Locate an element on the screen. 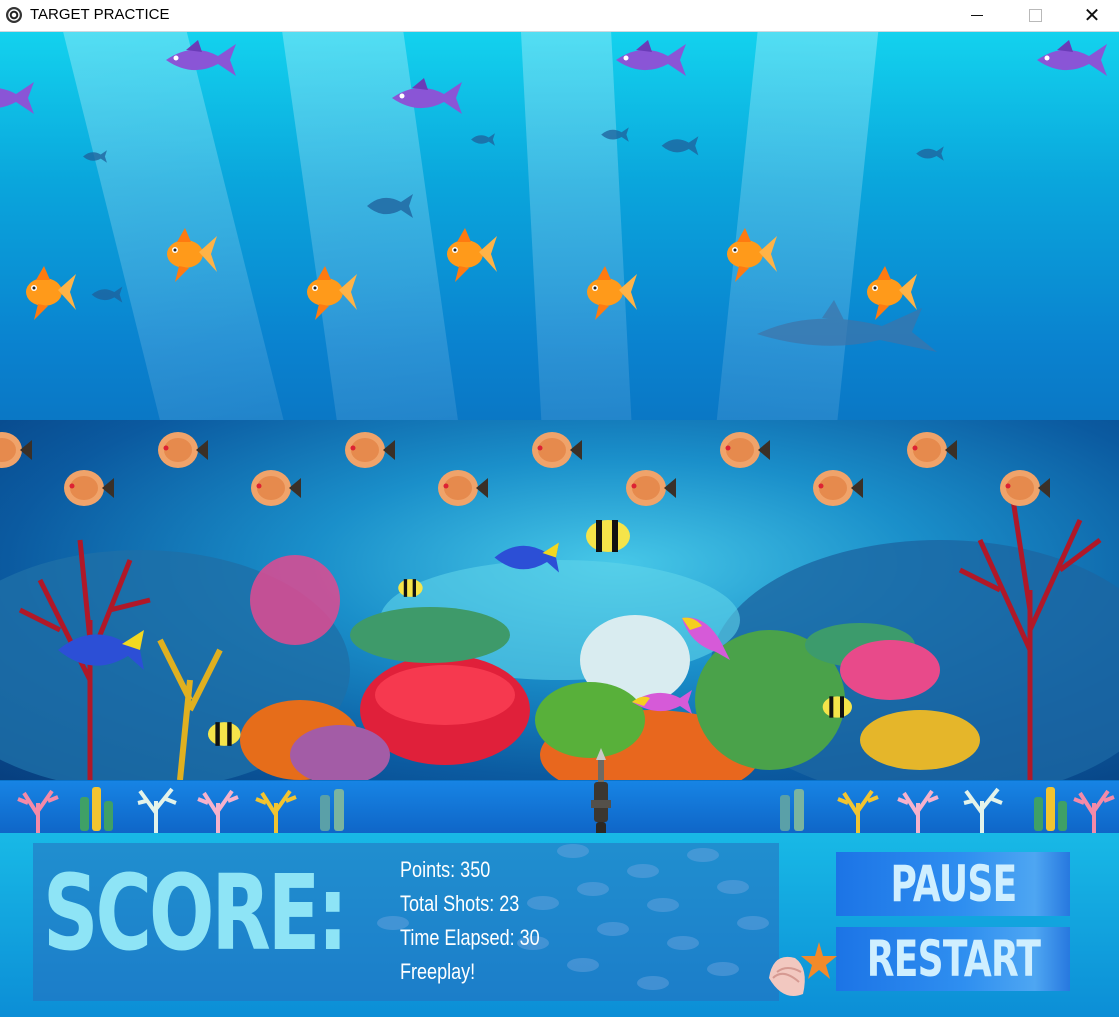 Image resolution: width=1119 pixels, height=1017 pixels. pause-label: PAUSE is located at coordinates (953, 884).